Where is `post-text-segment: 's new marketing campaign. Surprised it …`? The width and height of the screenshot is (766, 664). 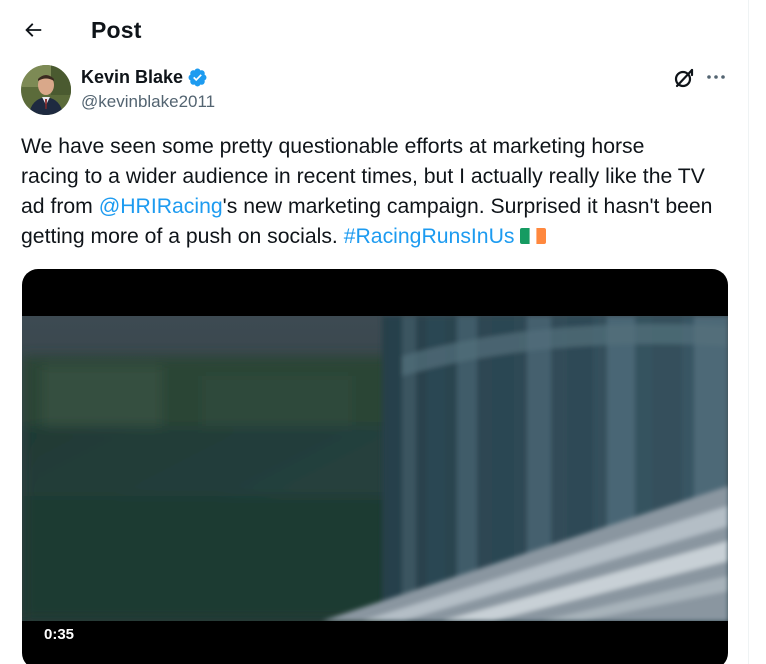
post-text-segment: 's new marketing campaign. Surprised it … is located at coordinates (467, 206).